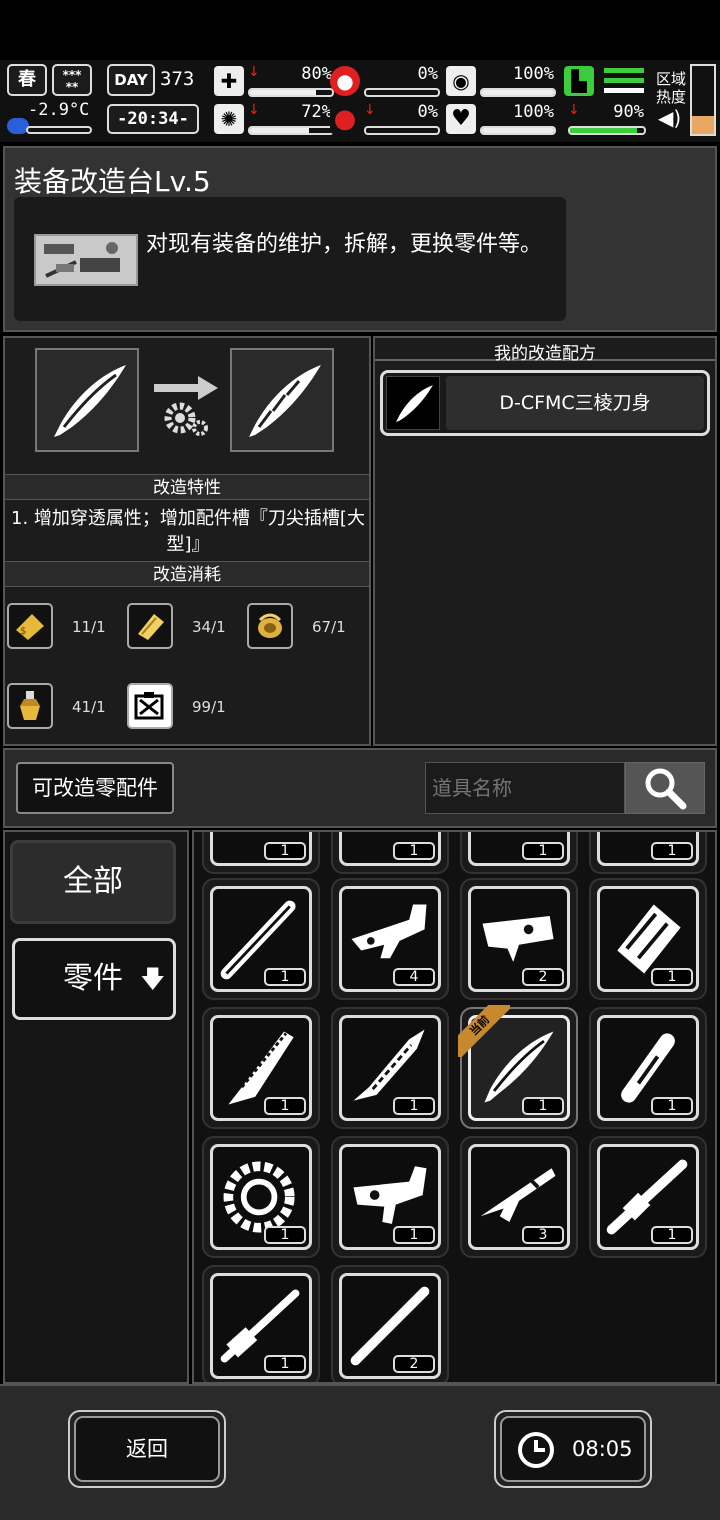 The height and width of the screenshot is (1520, 720). Describe the element at coordinates (518, 130) in the screenshot. I see `heart-bar` at that location.